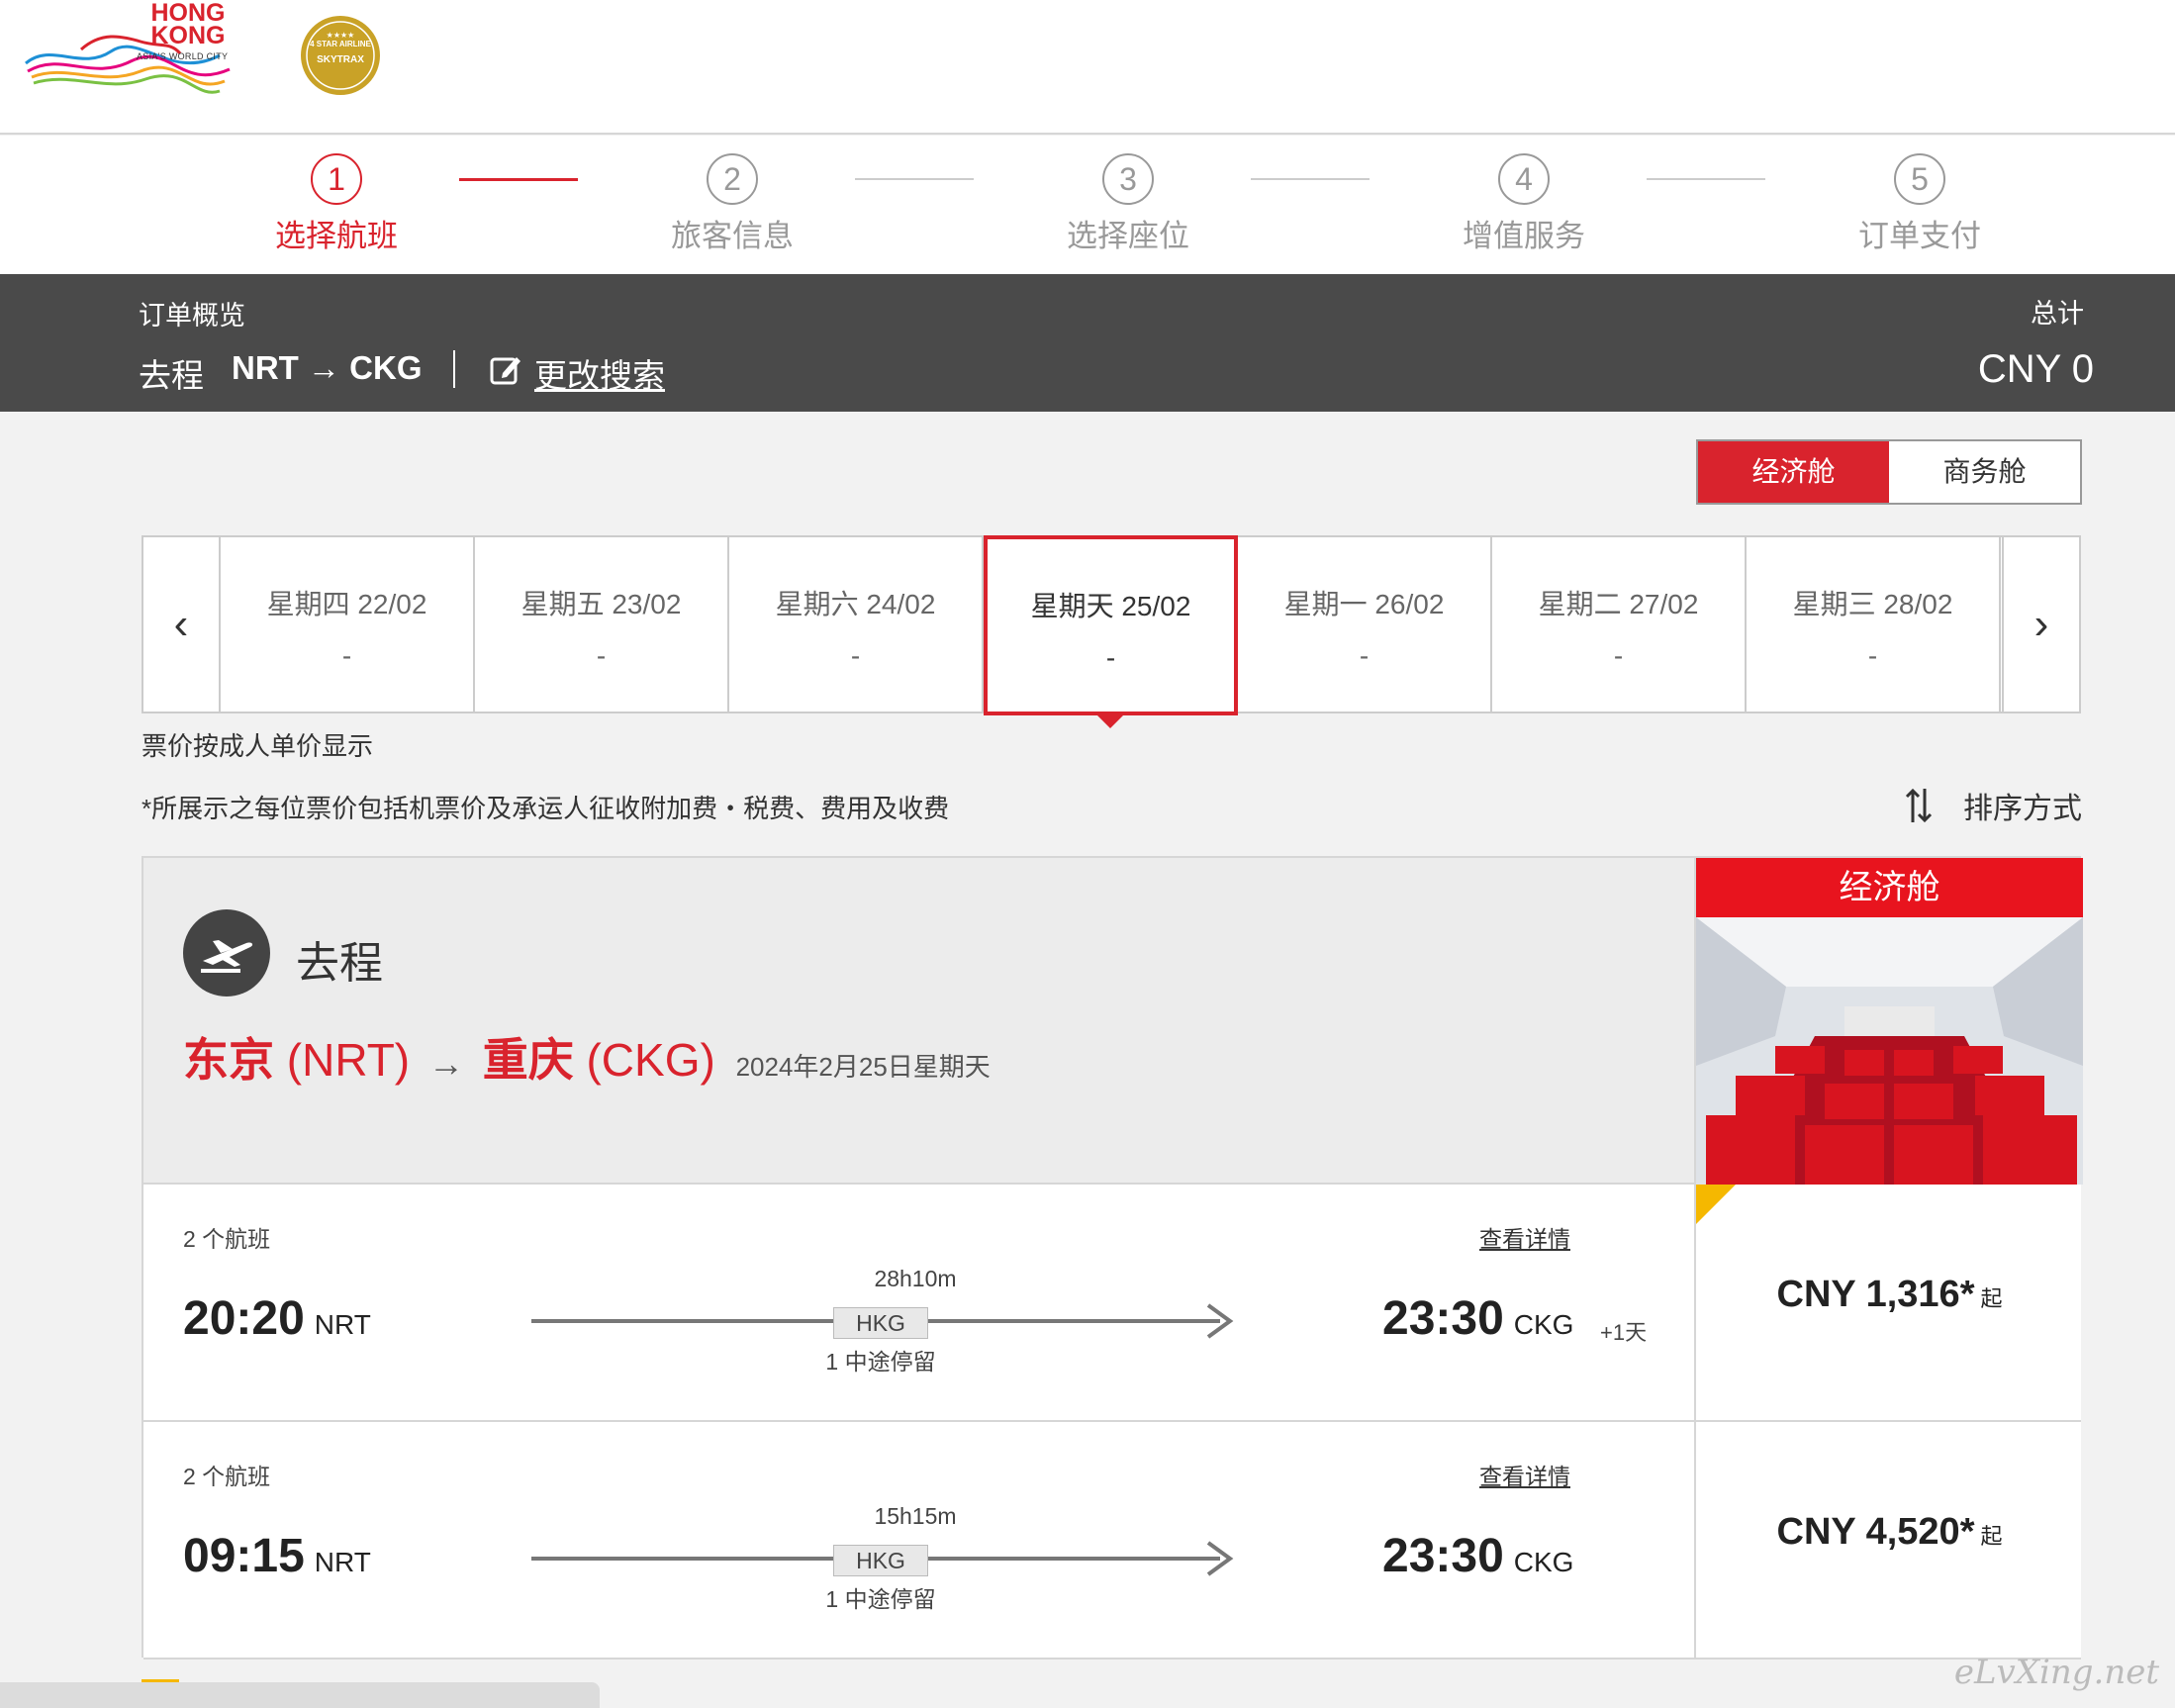  Describe the element at coordinates (732, 236) in the screenshot. I see `step-label: 旅客信息` at that location.